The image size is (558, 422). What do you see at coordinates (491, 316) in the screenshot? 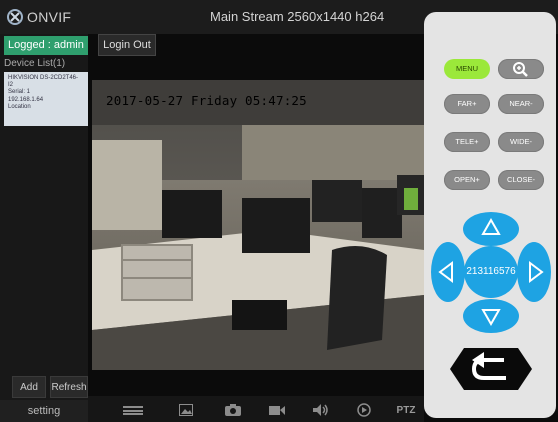
I see `ptz-down-button` at bounding box center [491, 316].